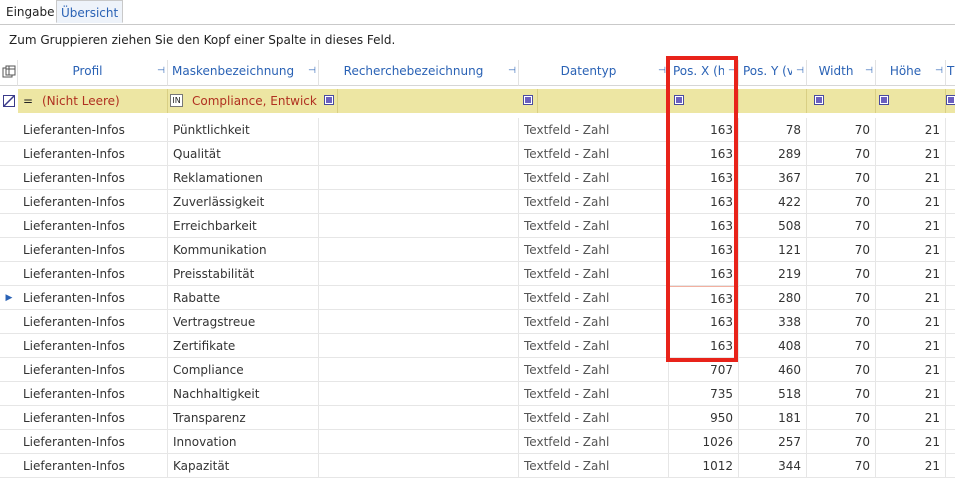  I want to click on header-hoehe: Höhe ⊣, so click(911, 73).